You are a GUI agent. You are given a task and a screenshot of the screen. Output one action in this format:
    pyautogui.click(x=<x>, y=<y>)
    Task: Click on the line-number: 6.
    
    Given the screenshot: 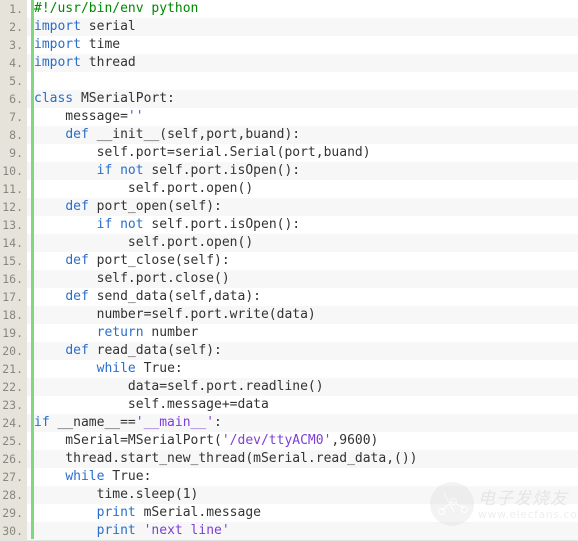 What is the action you would take?
    pyautogui.click(x=13, y=99)
    